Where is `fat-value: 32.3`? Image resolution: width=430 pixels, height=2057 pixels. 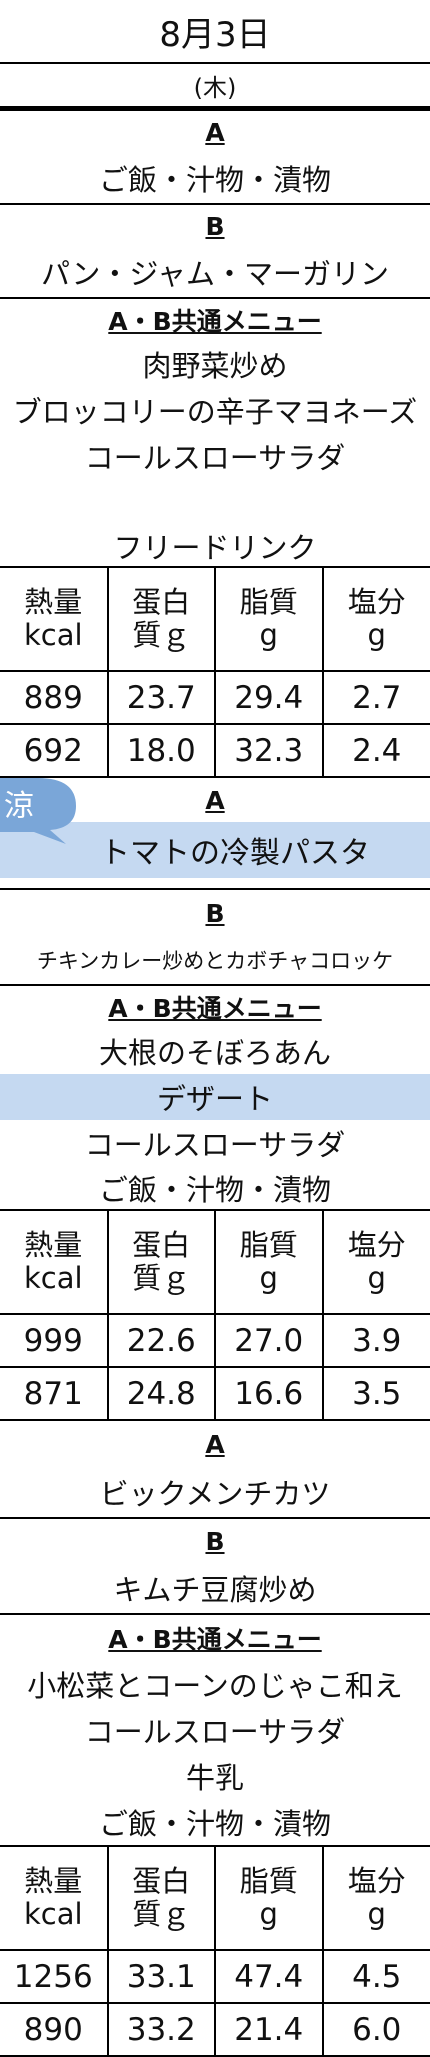 fat-value: 32.3 is located at coordinates (269, 750).